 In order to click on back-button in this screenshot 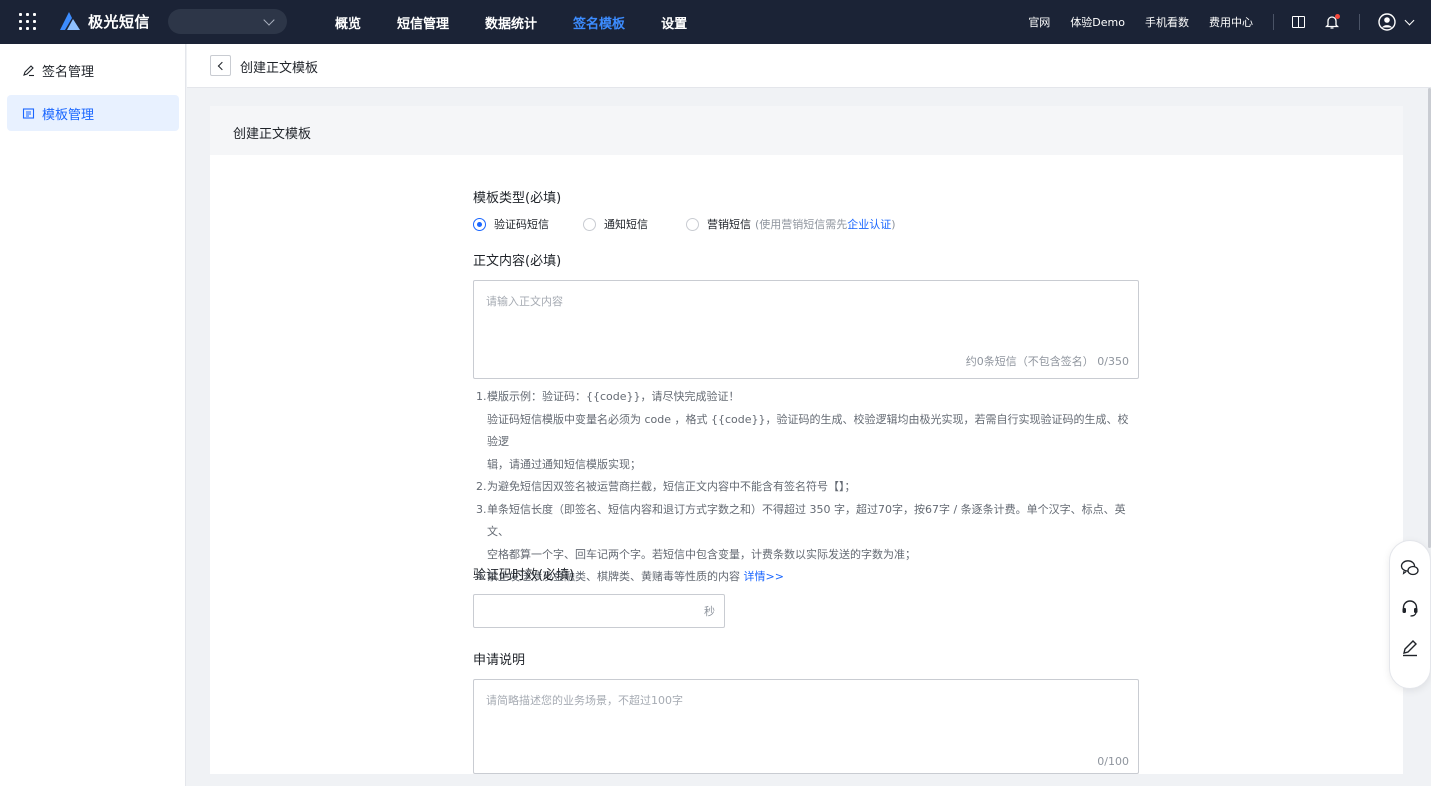, I will do `click(220, 65)`.